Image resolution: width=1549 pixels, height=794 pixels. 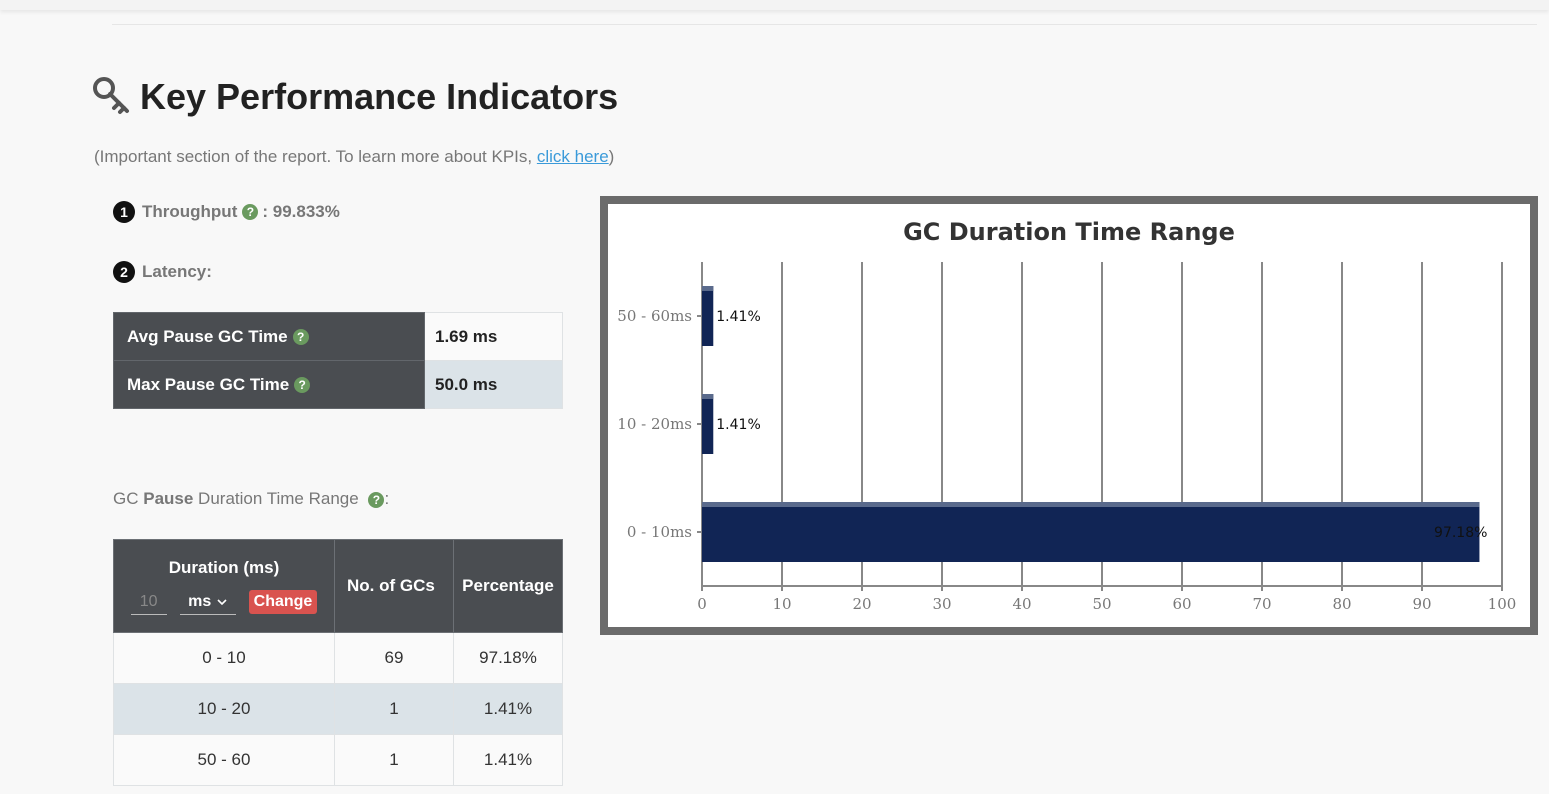 I want to click on change-button: Change, so click(x=283, y=602).